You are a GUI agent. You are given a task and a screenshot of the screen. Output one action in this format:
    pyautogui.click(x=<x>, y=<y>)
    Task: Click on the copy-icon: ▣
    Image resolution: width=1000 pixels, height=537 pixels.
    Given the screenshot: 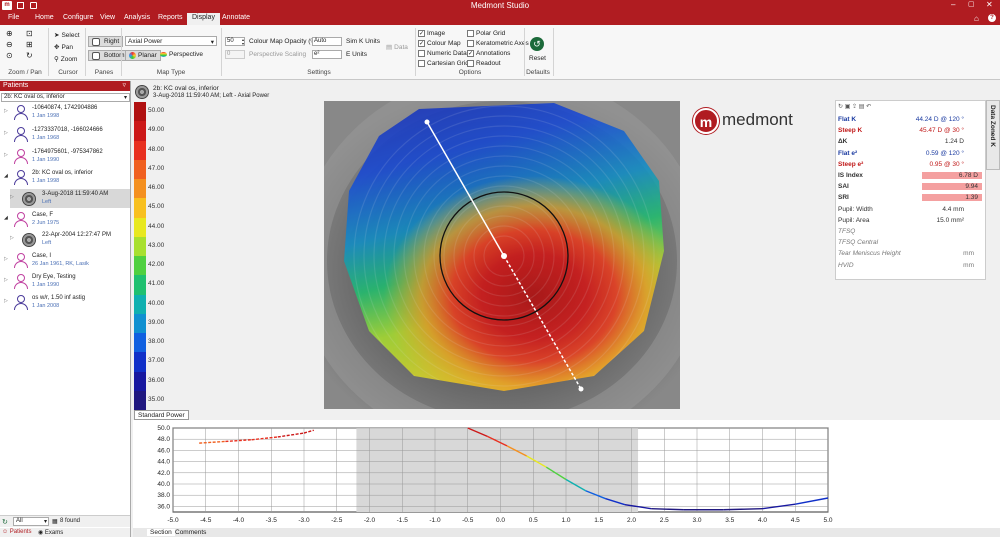 What is the action you would take?
    pyautogui.click(x=848, y=107)
    